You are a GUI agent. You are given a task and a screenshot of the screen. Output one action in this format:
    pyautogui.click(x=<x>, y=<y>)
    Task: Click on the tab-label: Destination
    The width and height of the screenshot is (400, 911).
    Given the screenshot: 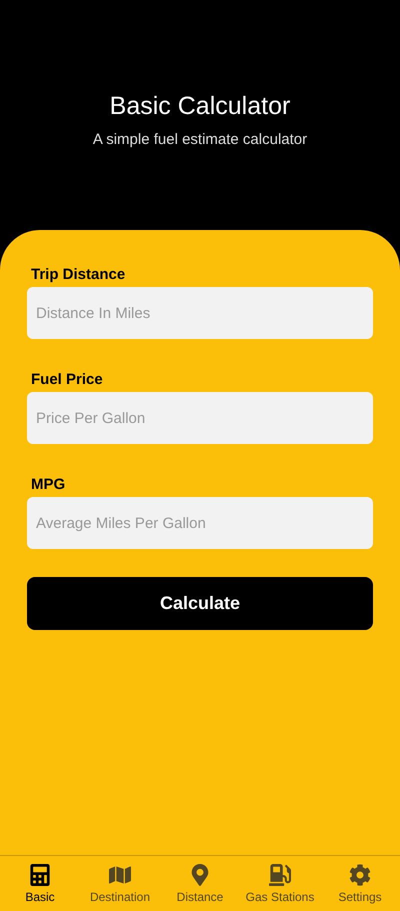 What is the action you would take?
    pyautogui.click(x=120, y=897)
    